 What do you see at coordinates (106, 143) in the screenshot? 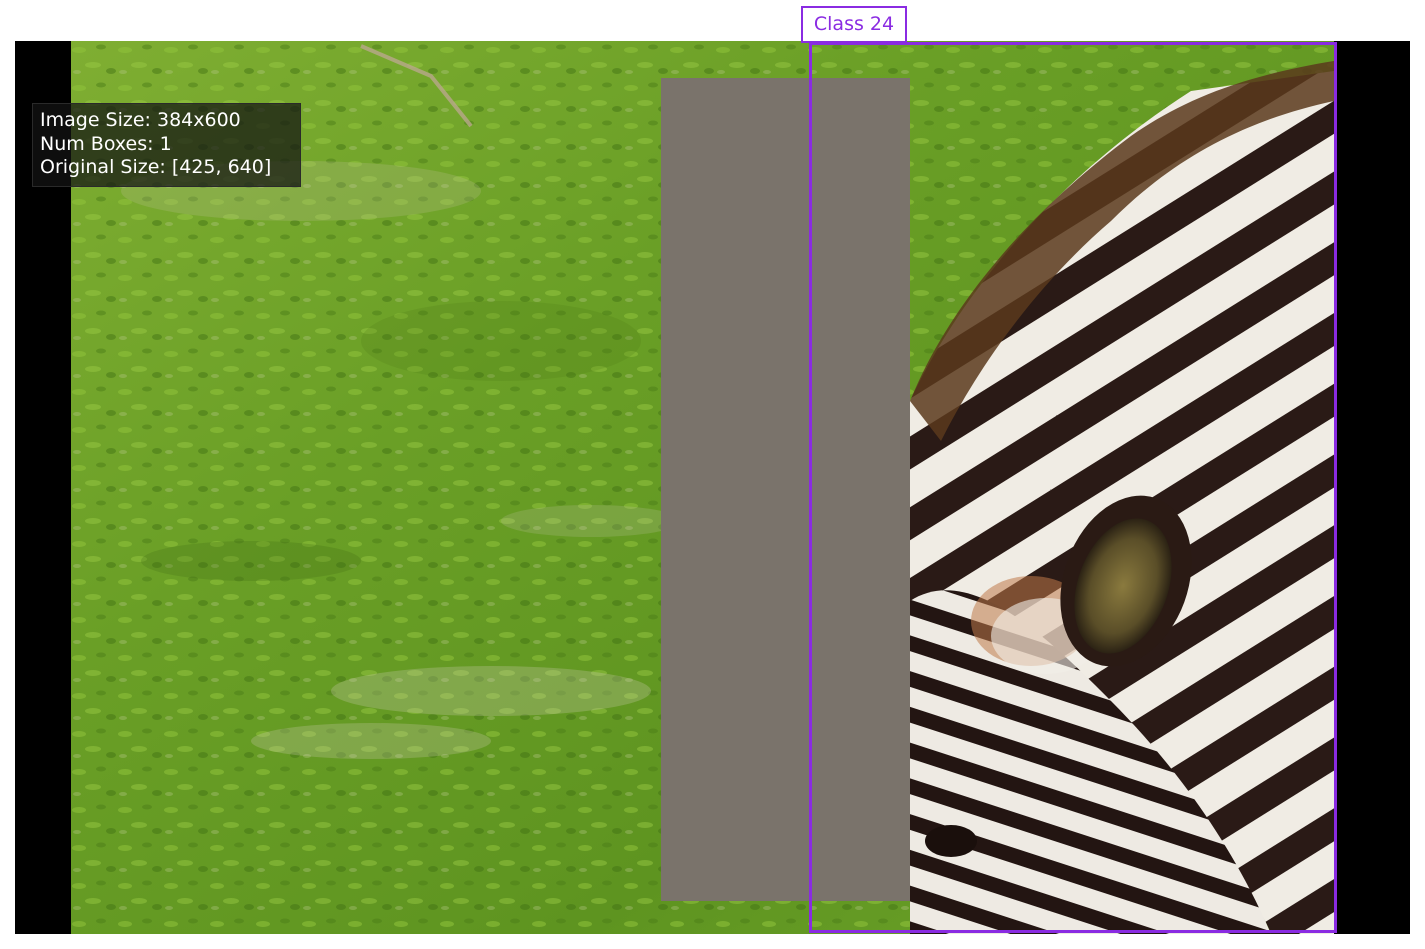
I see `num-boxes-text: Num Boxes: 1` at bounding box center [106, 143].